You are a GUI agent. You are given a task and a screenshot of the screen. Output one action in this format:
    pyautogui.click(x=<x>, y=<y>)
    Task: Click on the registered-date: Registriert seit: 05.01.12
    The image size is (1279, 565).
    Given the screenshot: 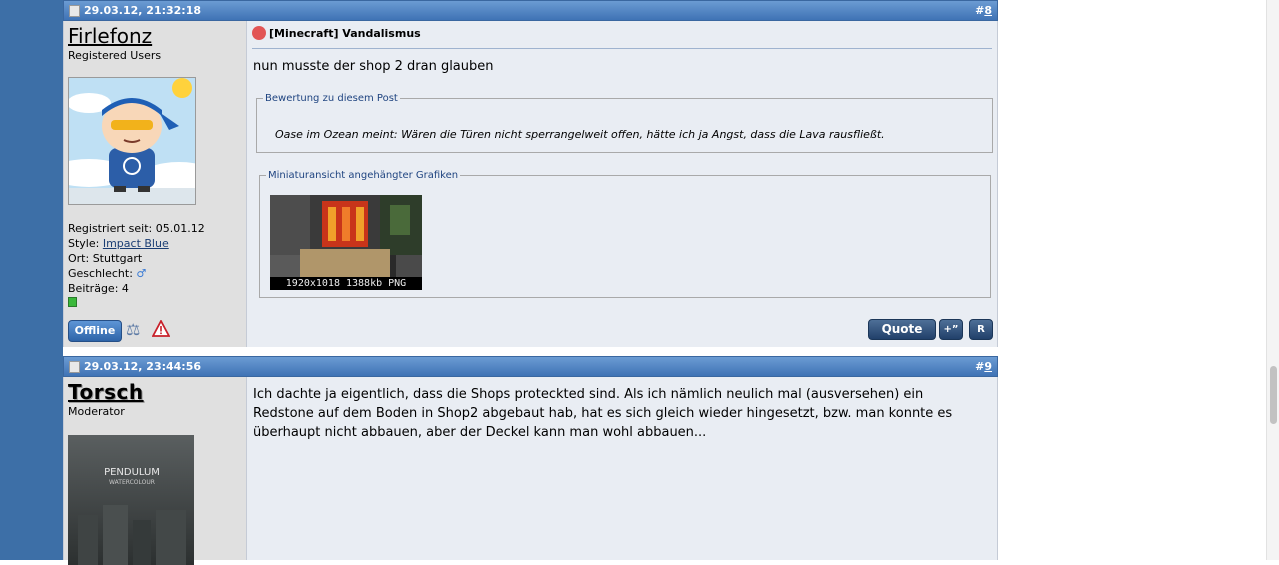 What is the action you would take?
    pyautogui.click(x=136, y=228)
    